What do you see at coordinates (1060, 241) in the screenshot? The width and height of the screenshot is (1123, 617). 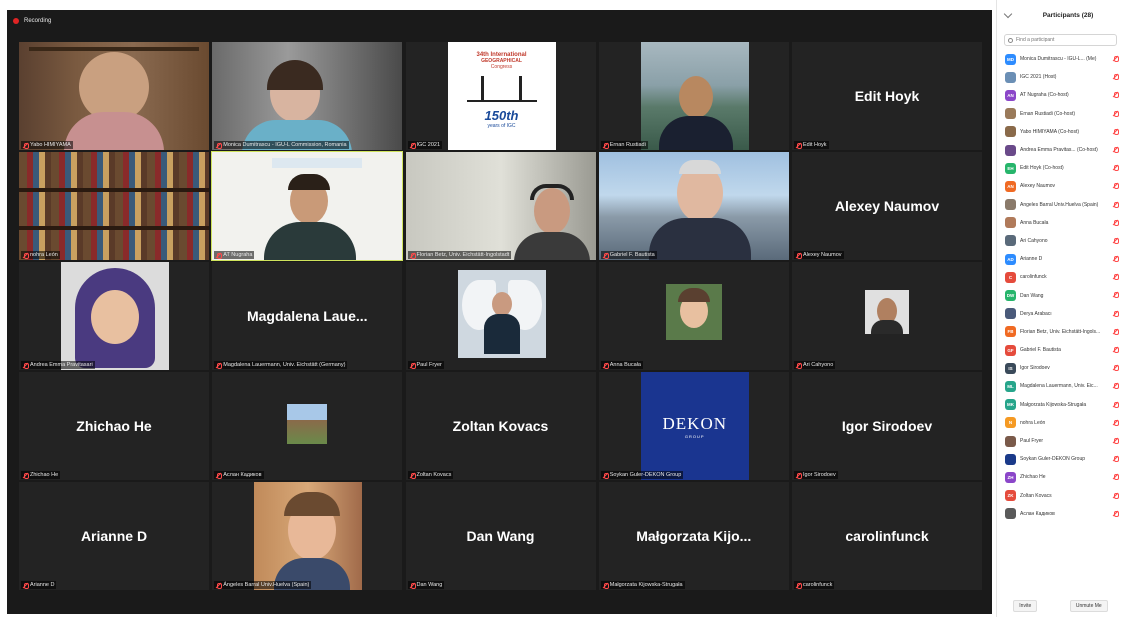 I see `participant-row: Ari Cahyono` at bounding box center [1060, 241].